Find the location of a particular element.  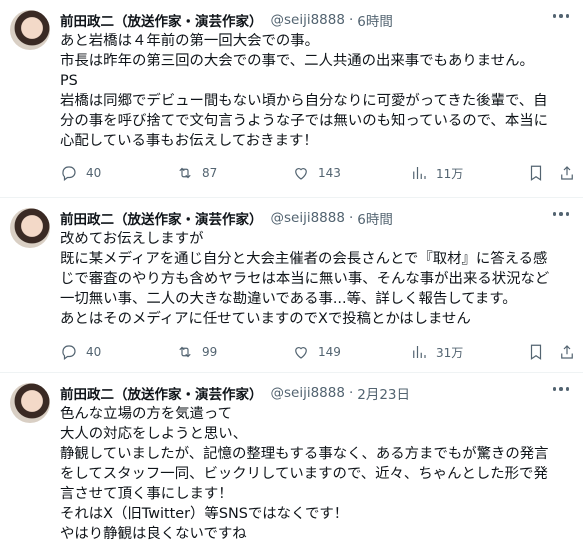

tweet-text-line: 心配している事もお伝えしておきます！ is located at coordinates (189, 141).